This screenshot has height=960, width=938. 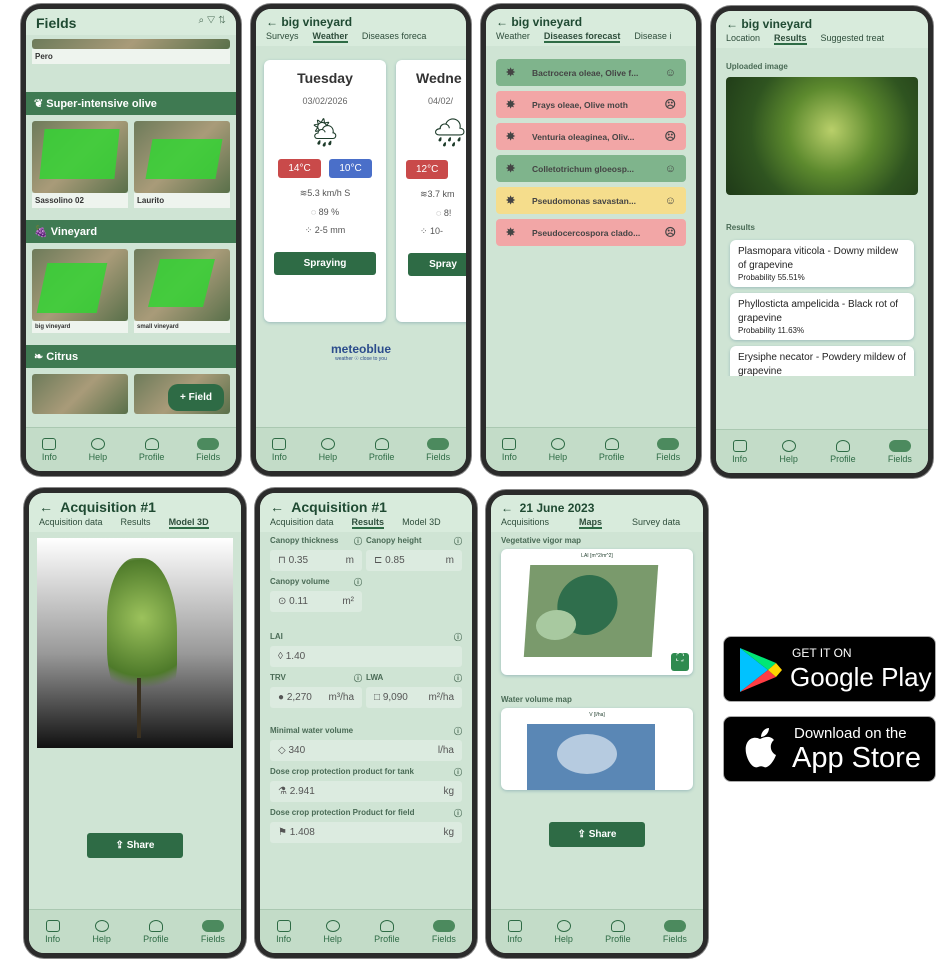 What do you see at coordinates (182, 164) in the screenshot?
I see `field-card: Laurito` at bounding box center [182, 164].